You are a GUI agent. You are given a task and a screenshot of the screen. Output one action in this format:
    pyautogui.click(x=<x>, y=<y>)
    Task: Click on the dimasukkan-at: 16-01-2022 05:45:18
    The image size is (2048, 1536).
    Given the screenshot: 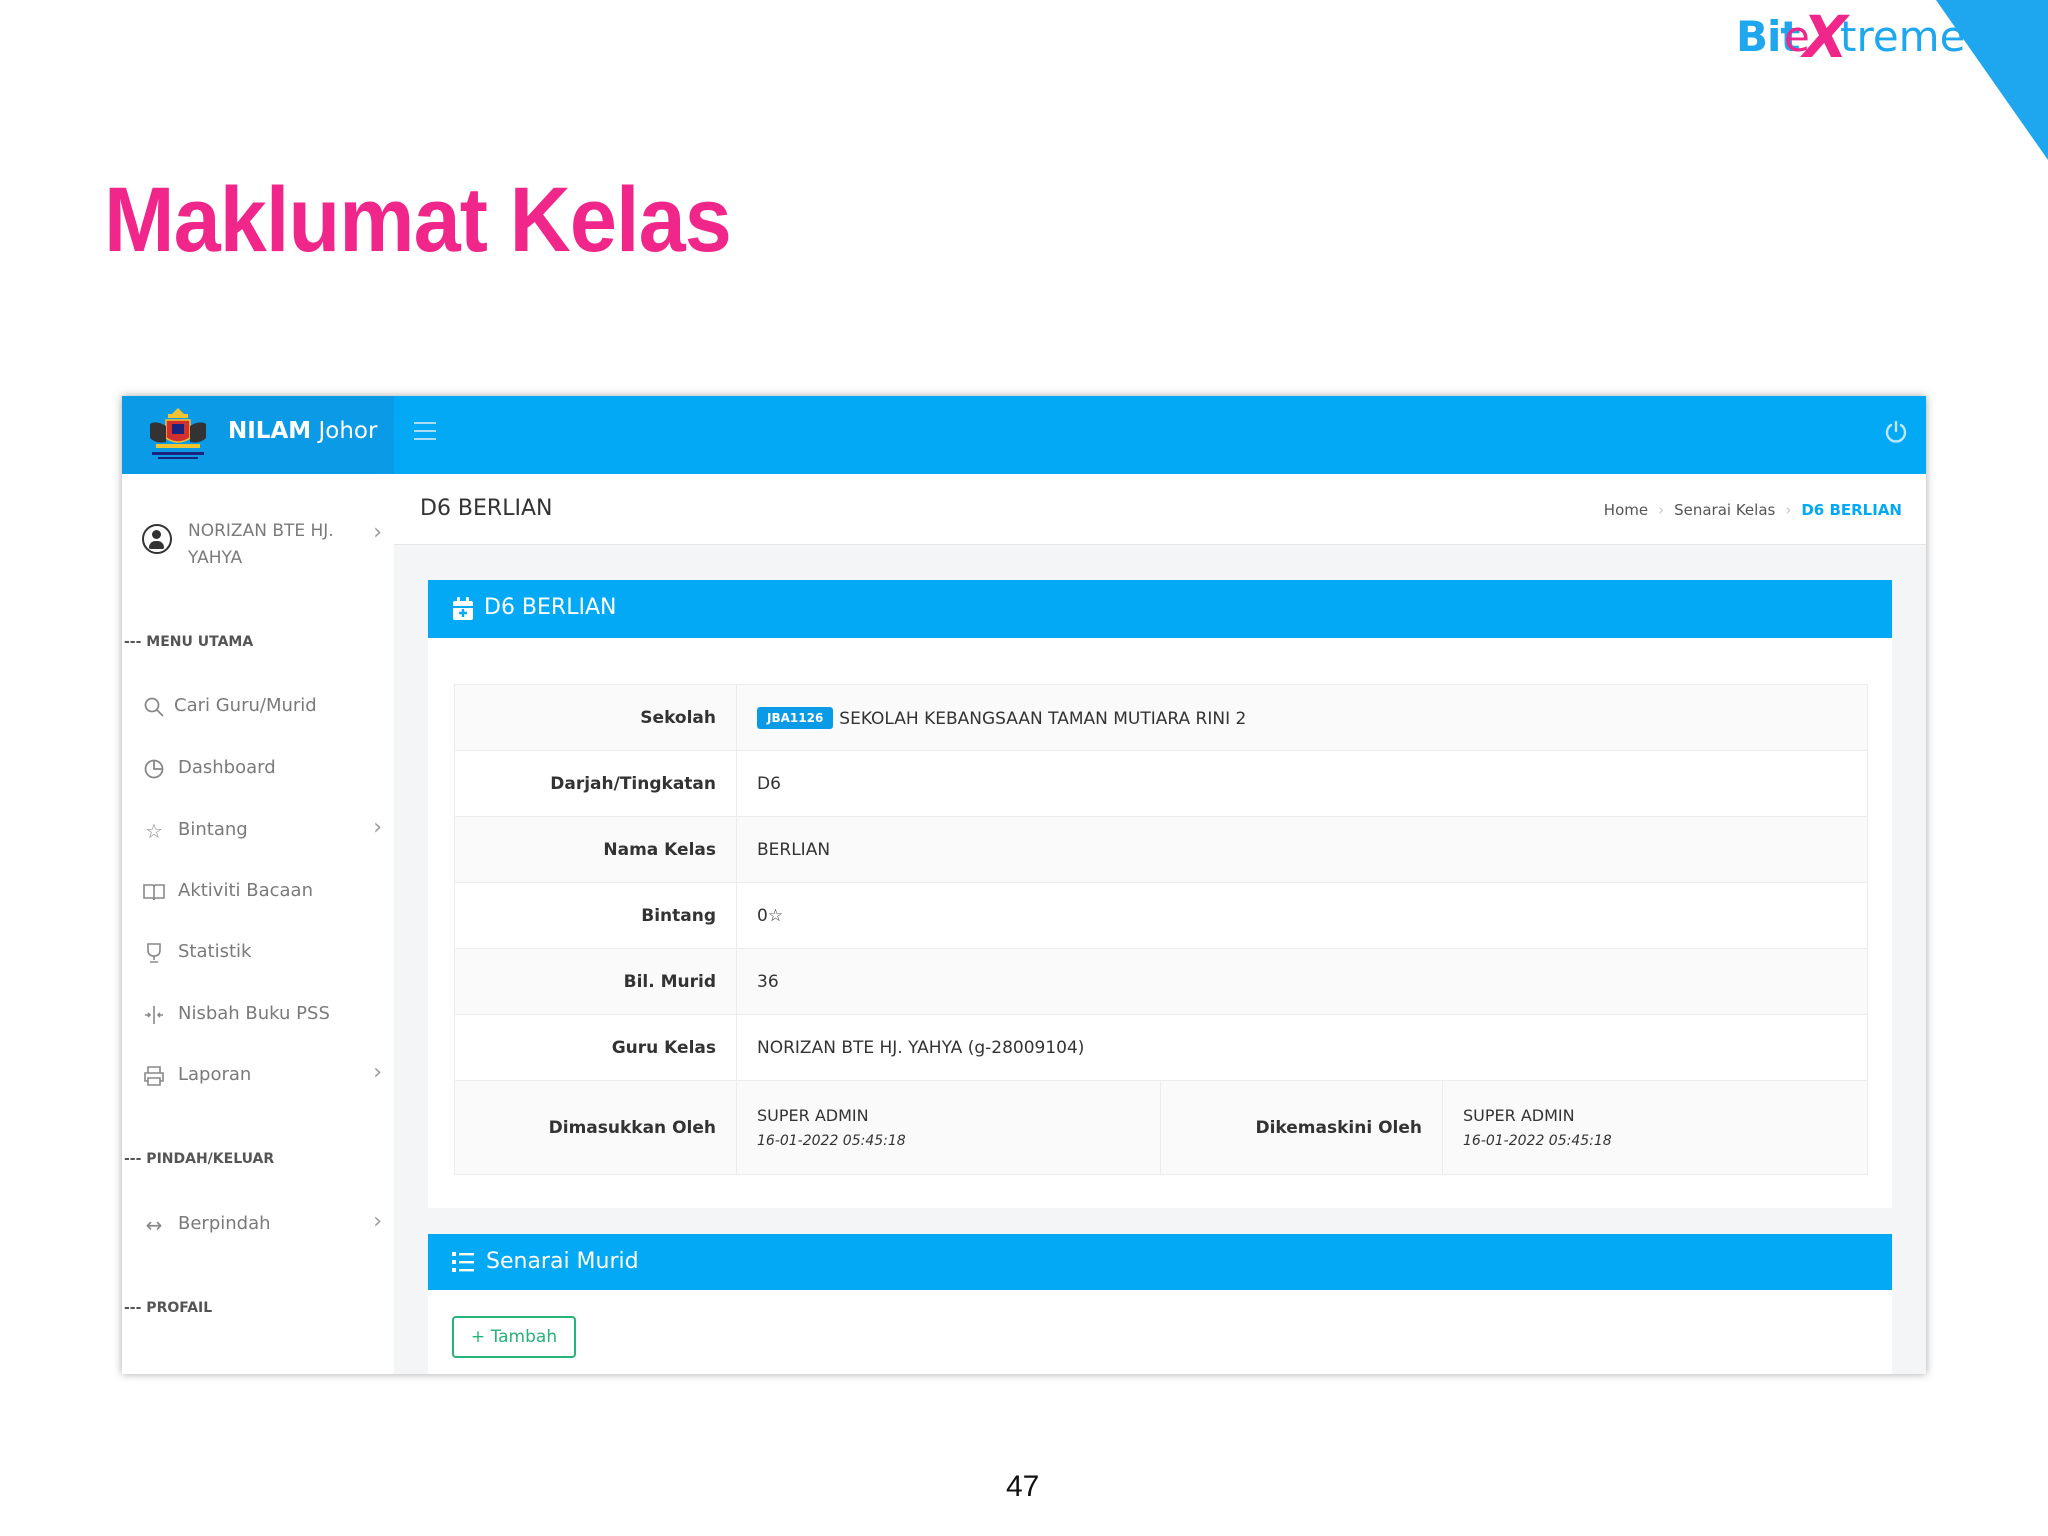 What is the action you would take?
    pyautogui.click(x=831, y=1141)
    